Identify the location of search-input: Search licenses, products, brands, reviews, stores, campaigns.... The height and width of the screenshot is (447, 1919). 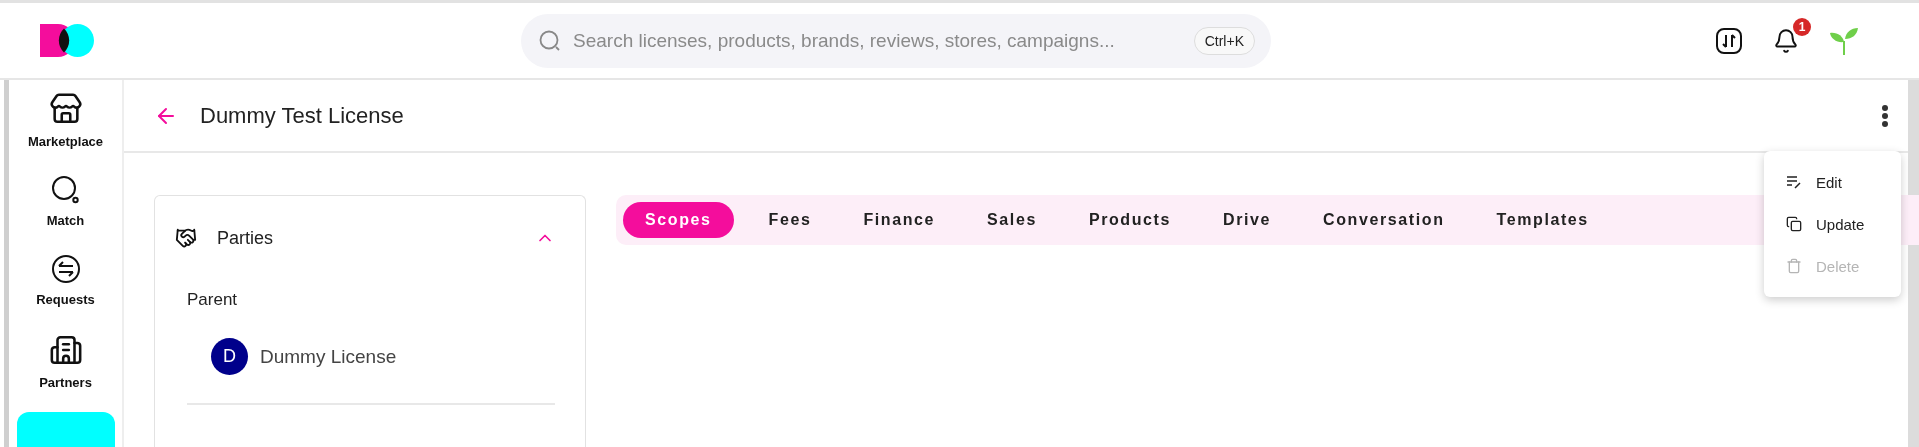
(877, 40).